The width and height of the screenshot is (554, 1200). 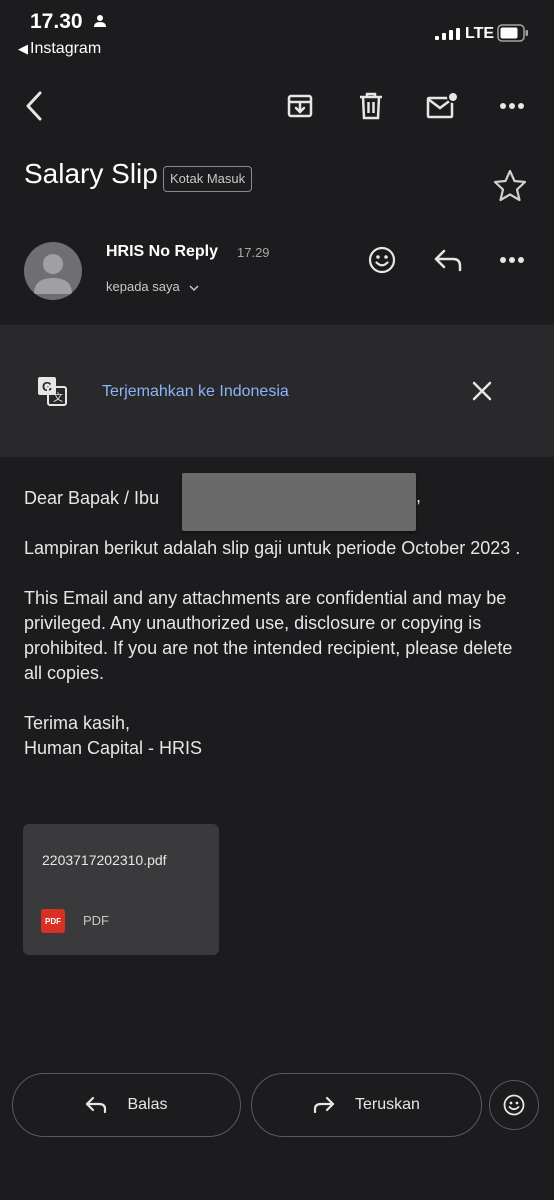 What do you see at coordinates (482, 391) in the screenshot?
I see `close-icon` at bounding box center [482, 391].